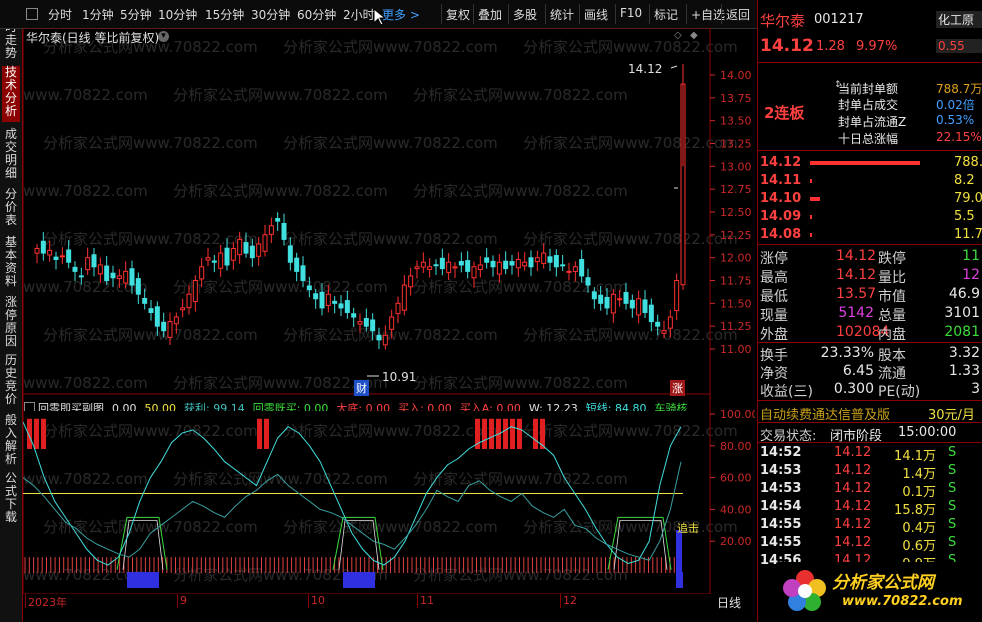  Describe the element at coordinates (11, 440) in the screenshot. I see `sidebar-tab: 般入解析` at that location.